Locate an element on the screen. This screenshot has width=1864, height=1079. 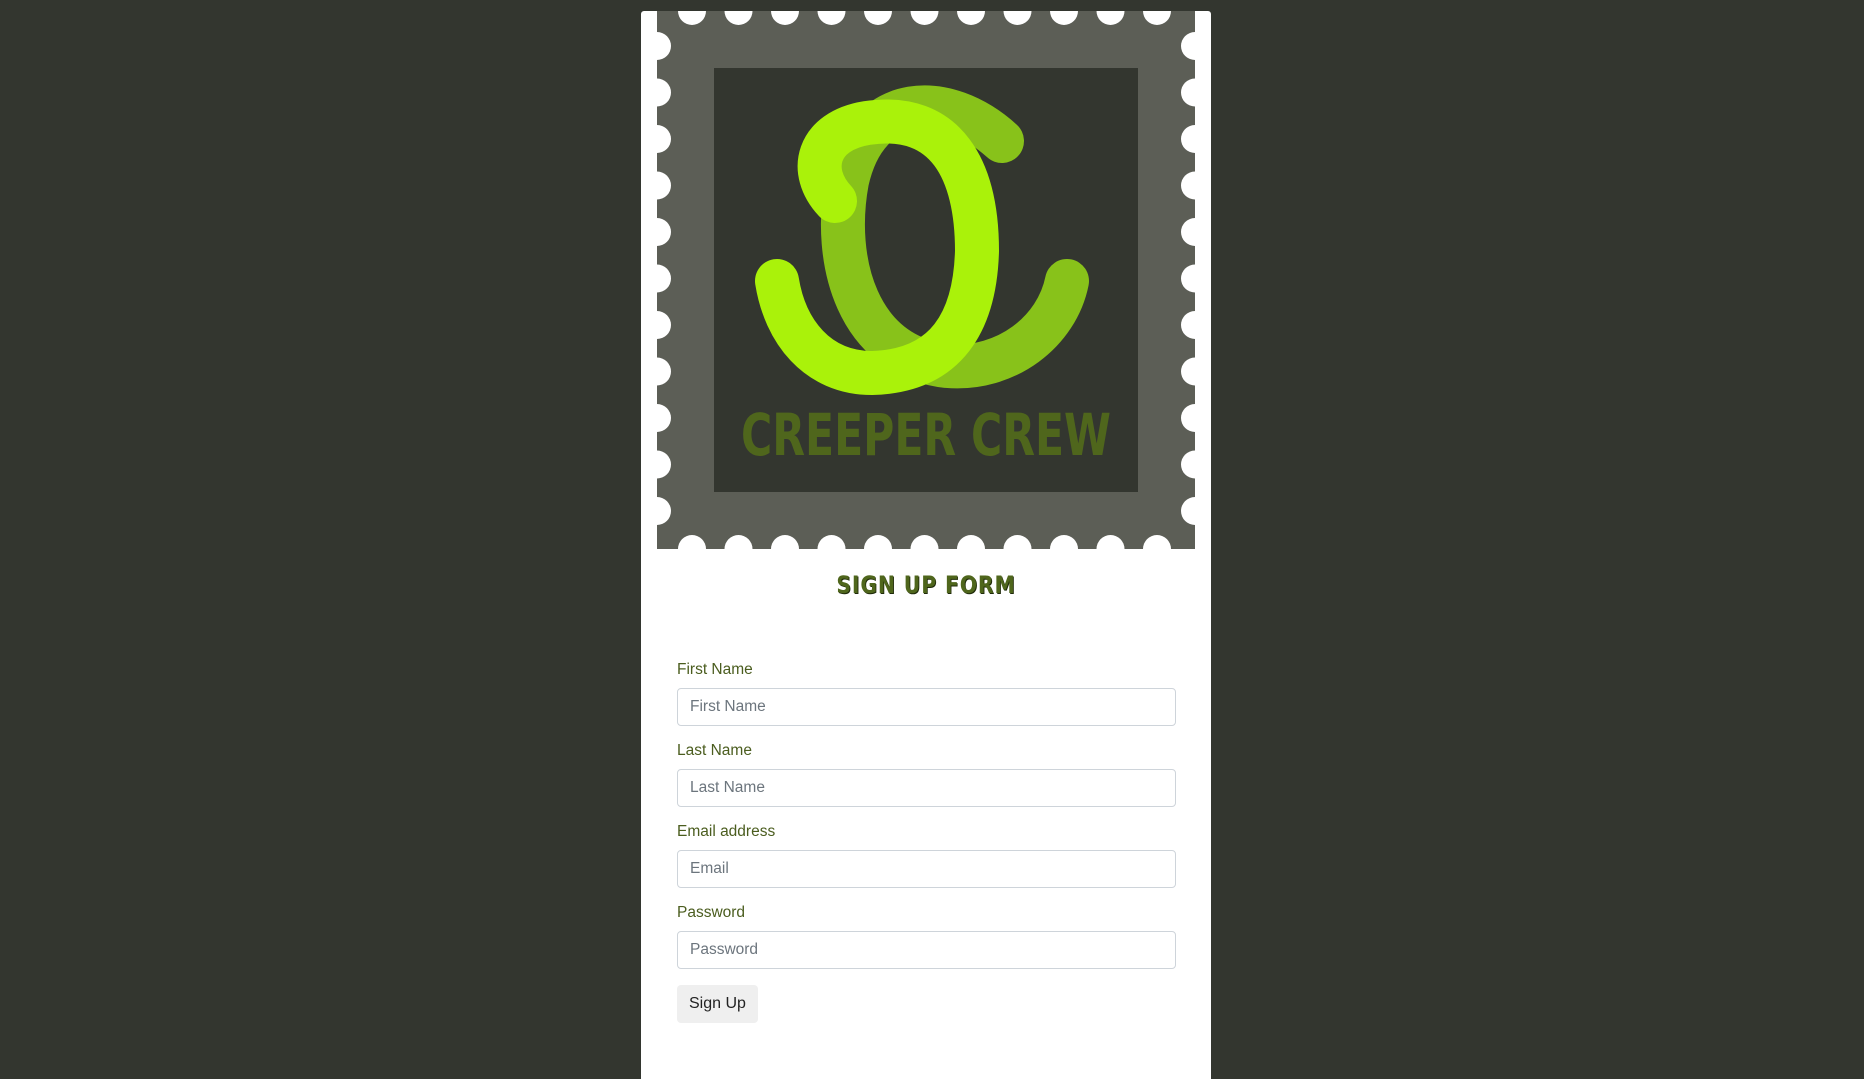
email-input is located at coordinates (926, 869).